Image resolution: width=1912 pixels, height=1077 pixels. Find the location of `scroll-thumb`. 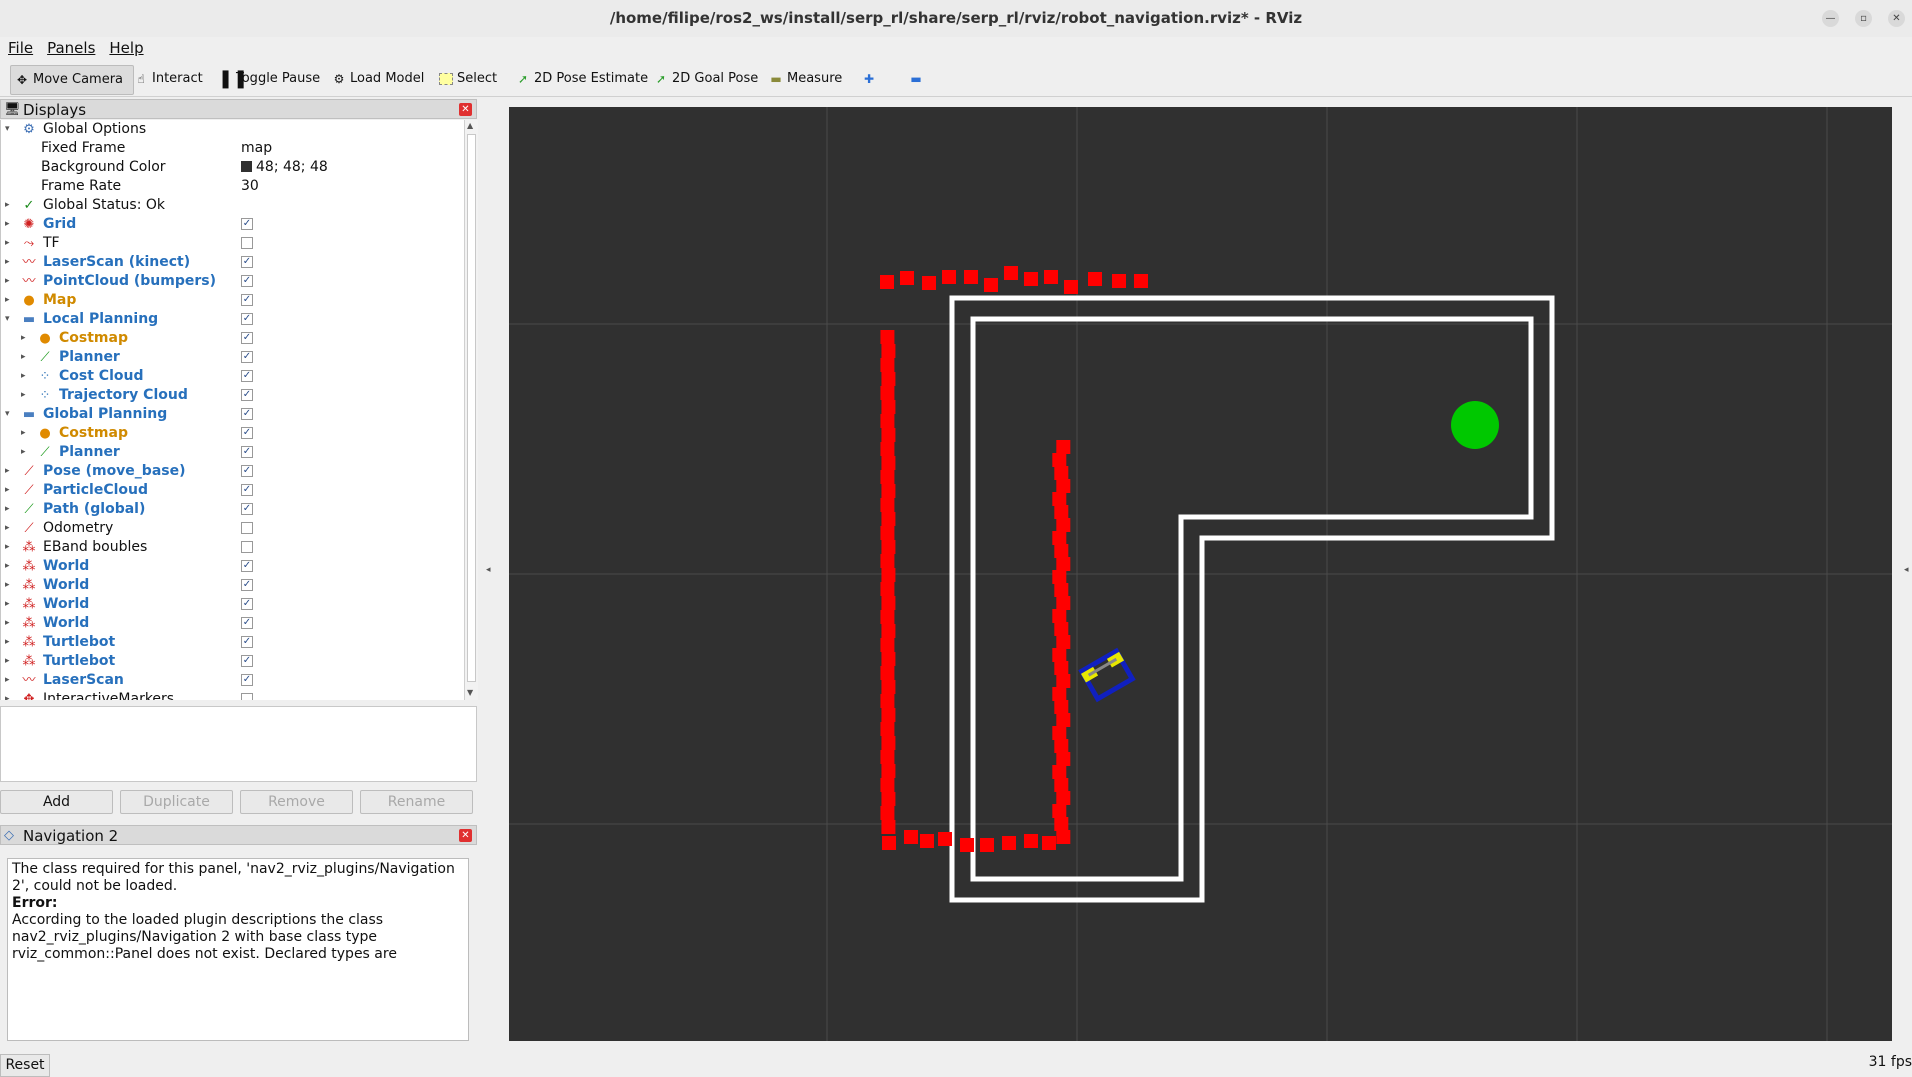

scroll-thumb is located at coordinates (471, 408).